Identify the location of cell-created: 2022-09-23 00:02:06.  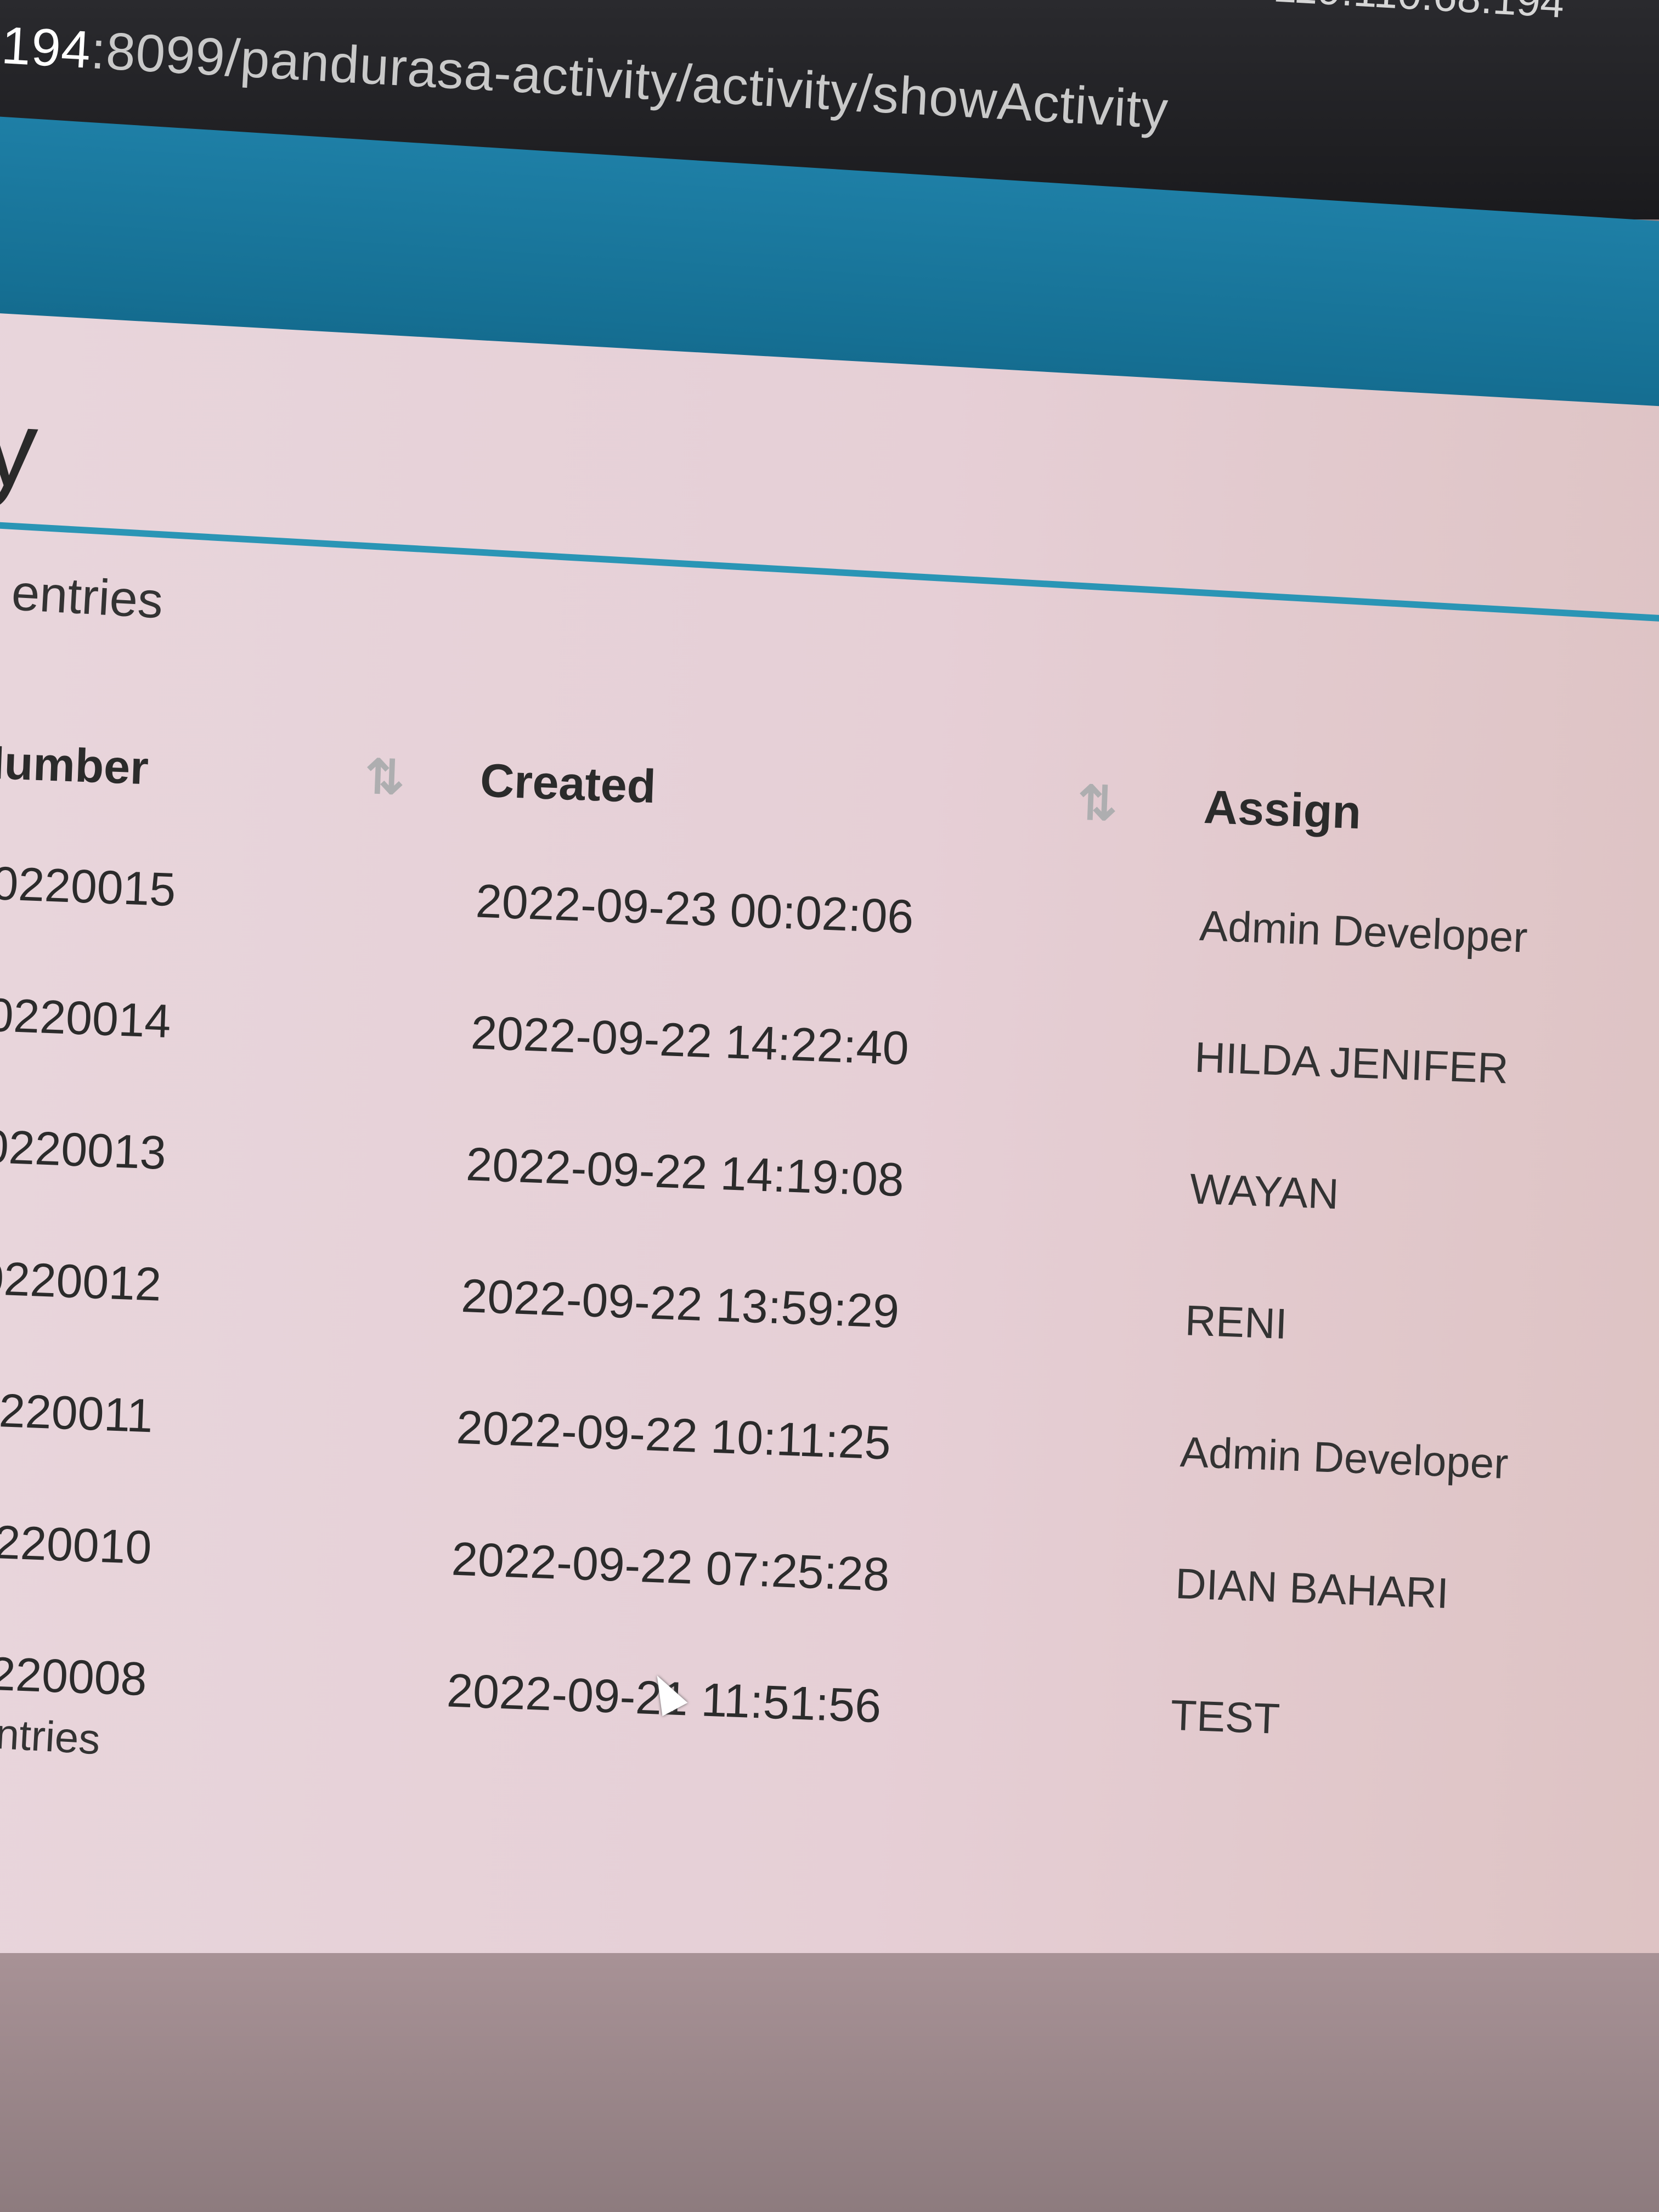
(695, 909).